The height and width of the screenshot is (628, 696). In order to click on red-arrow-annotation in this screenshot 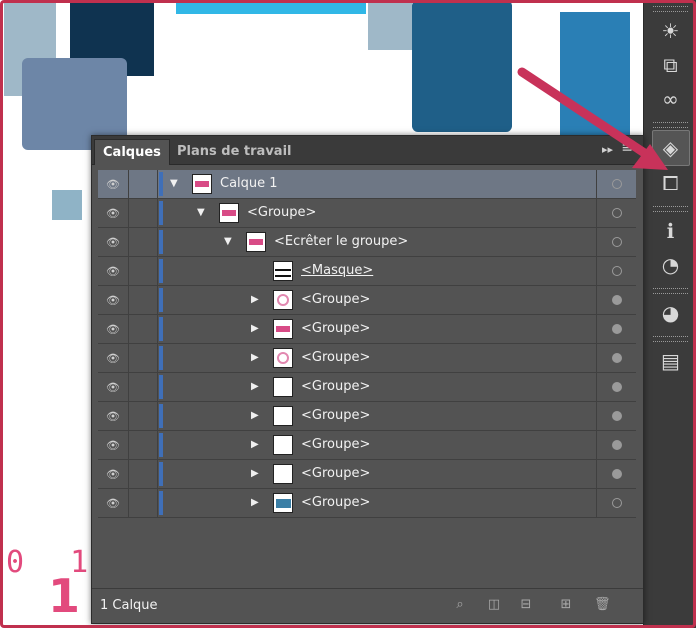, I will do `click(592, 118)`.